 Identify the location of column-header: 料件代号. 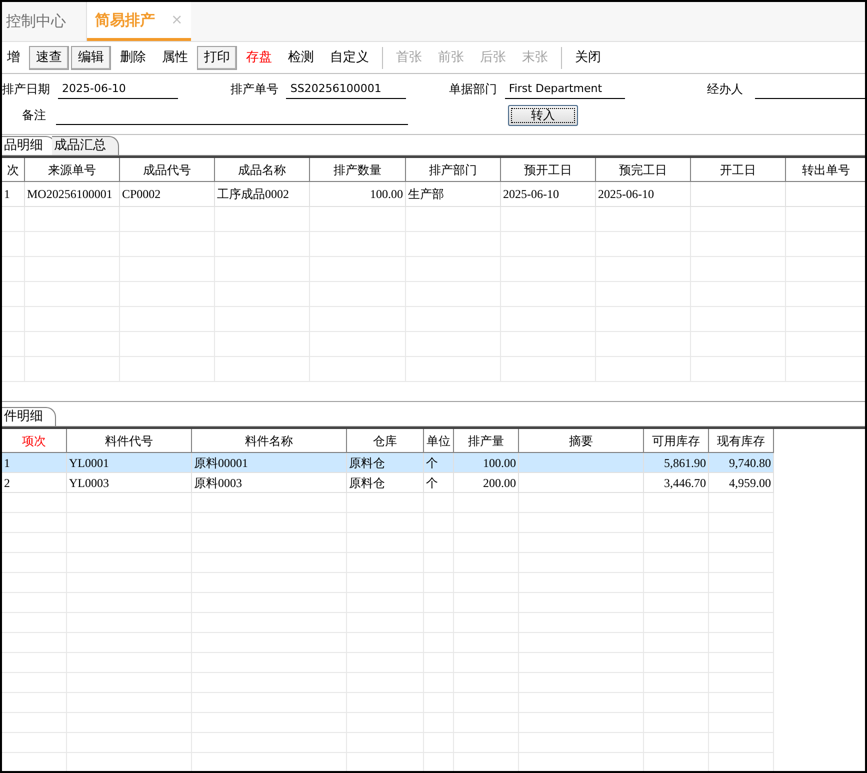
(129, 441).